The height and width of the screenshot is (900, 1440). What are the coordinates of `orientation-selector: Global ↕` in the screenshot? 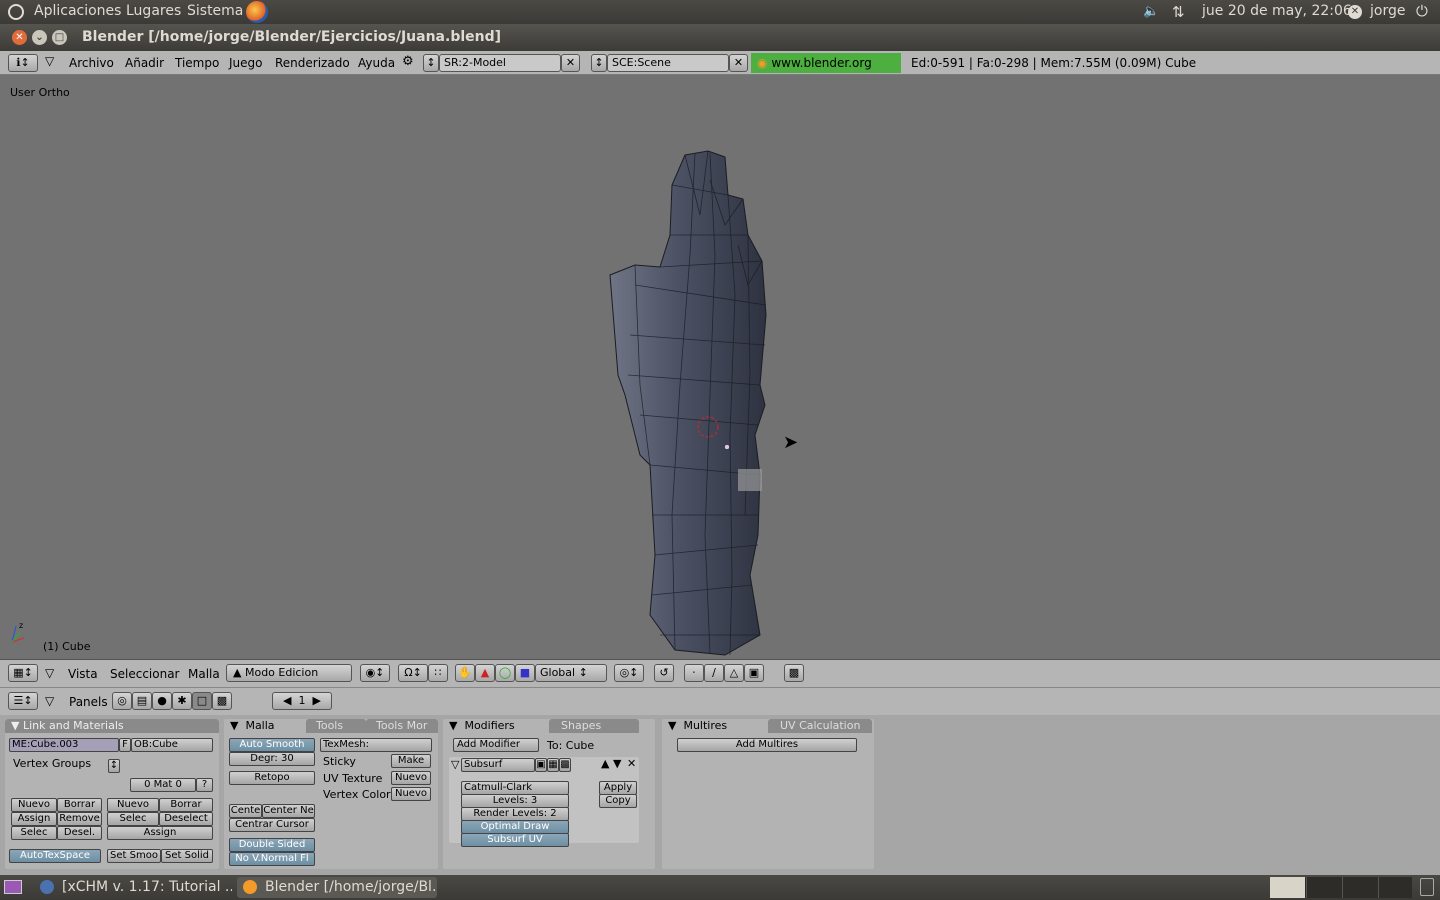 It's located at (571, 673).